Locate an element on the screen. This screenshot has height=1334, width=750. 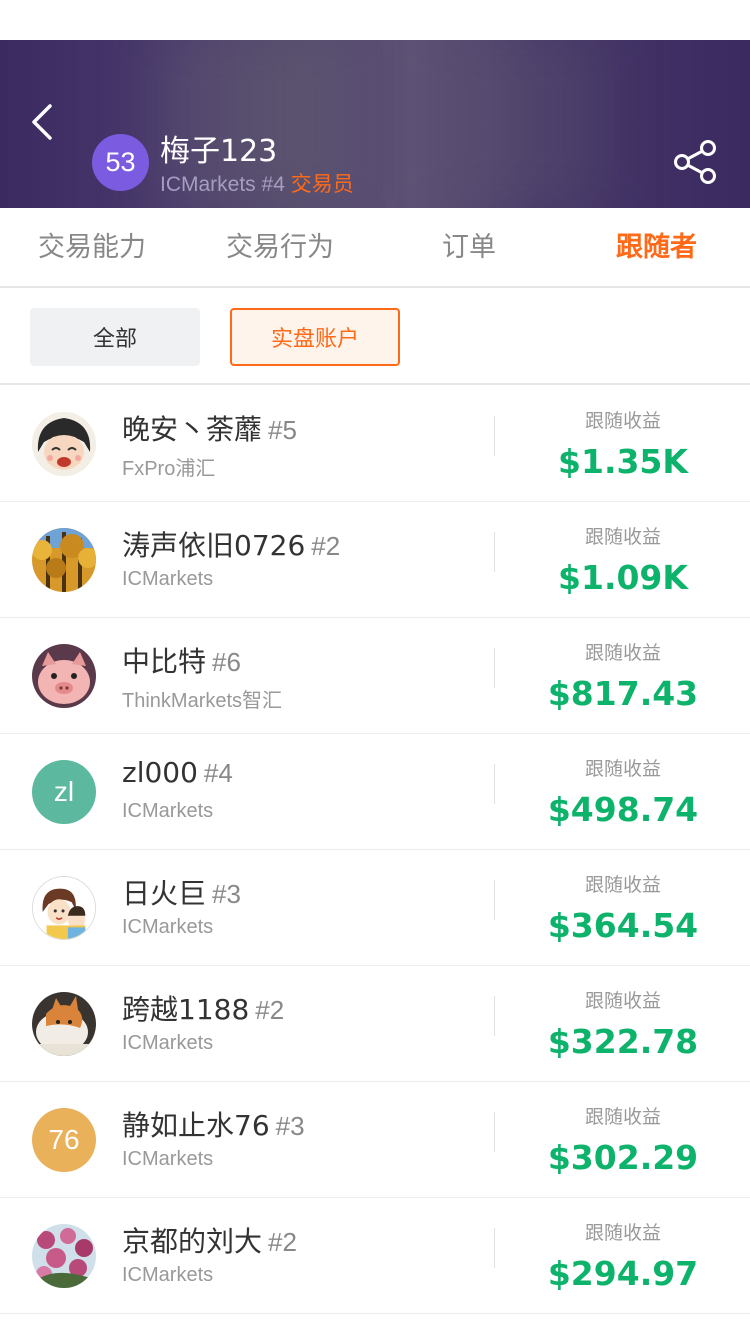
earn-value: $364.54 is located at coordinates (623, 925).